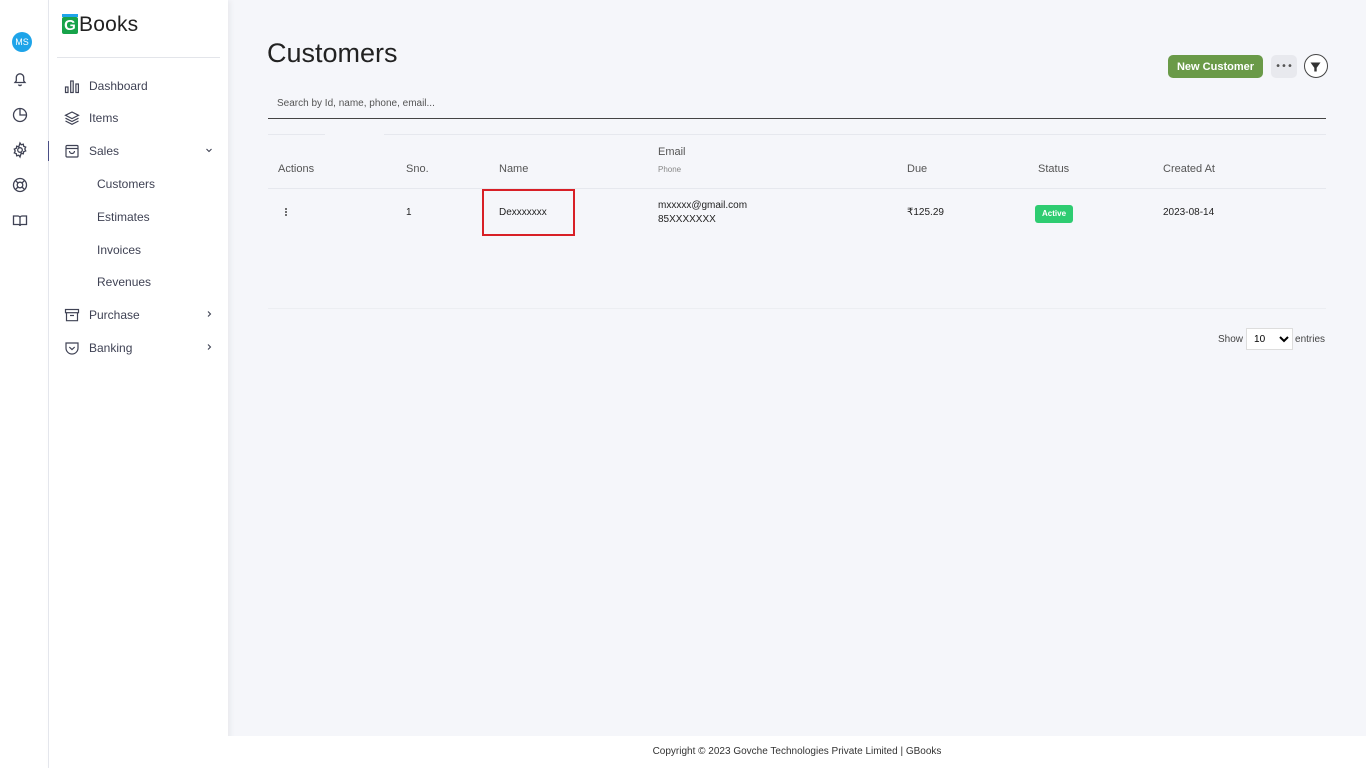 The height and width of the screenshot is (768, 1366). I want to click on more-options-button: •••, so click(1284, 66).